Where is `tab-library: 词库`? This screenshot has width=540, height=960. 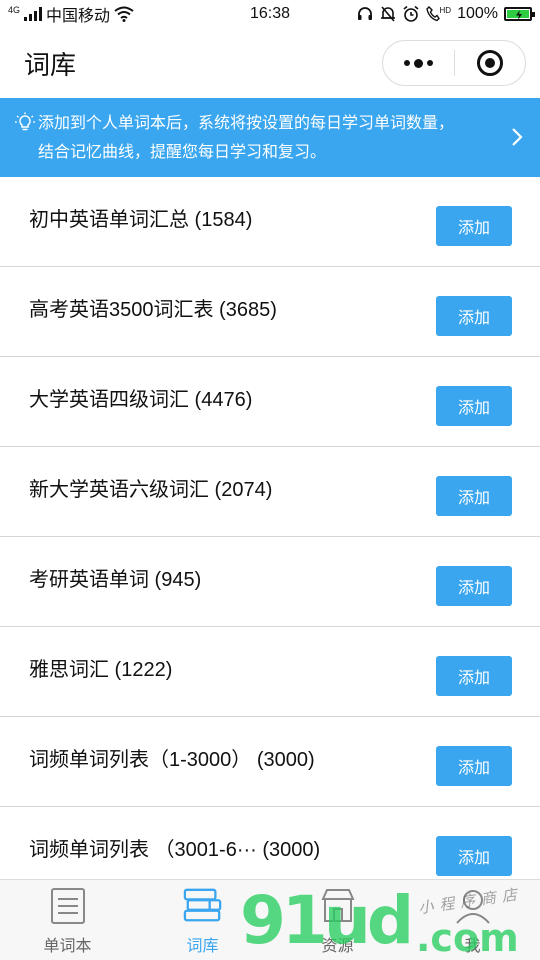 tab-library: 词库 is located at coordinates (202, 920).